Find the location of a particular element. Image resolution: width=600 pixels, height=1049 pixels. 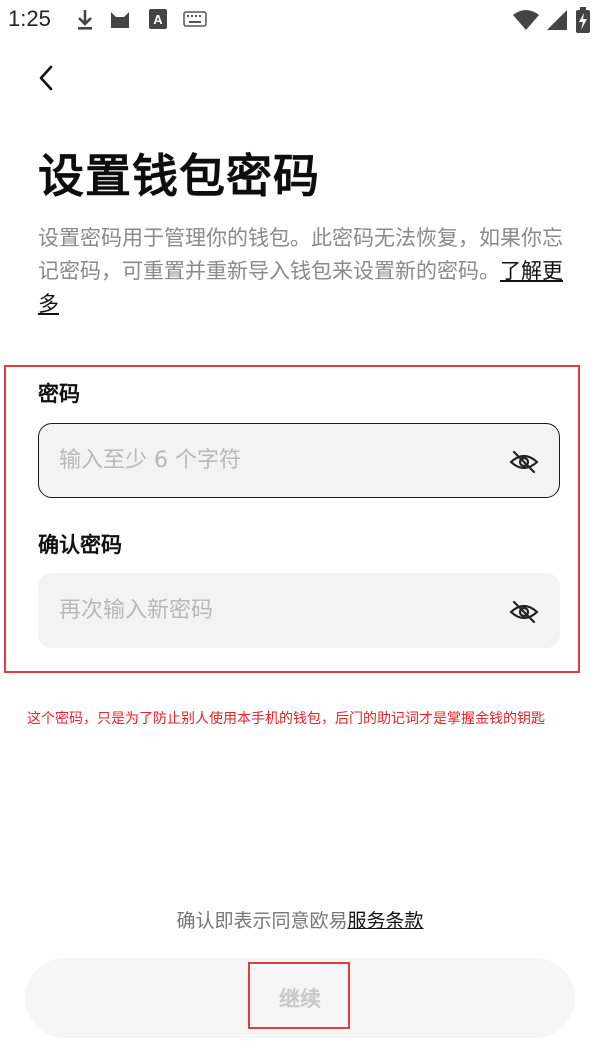

battery-charging-icon is located at coordinates (583, 20).